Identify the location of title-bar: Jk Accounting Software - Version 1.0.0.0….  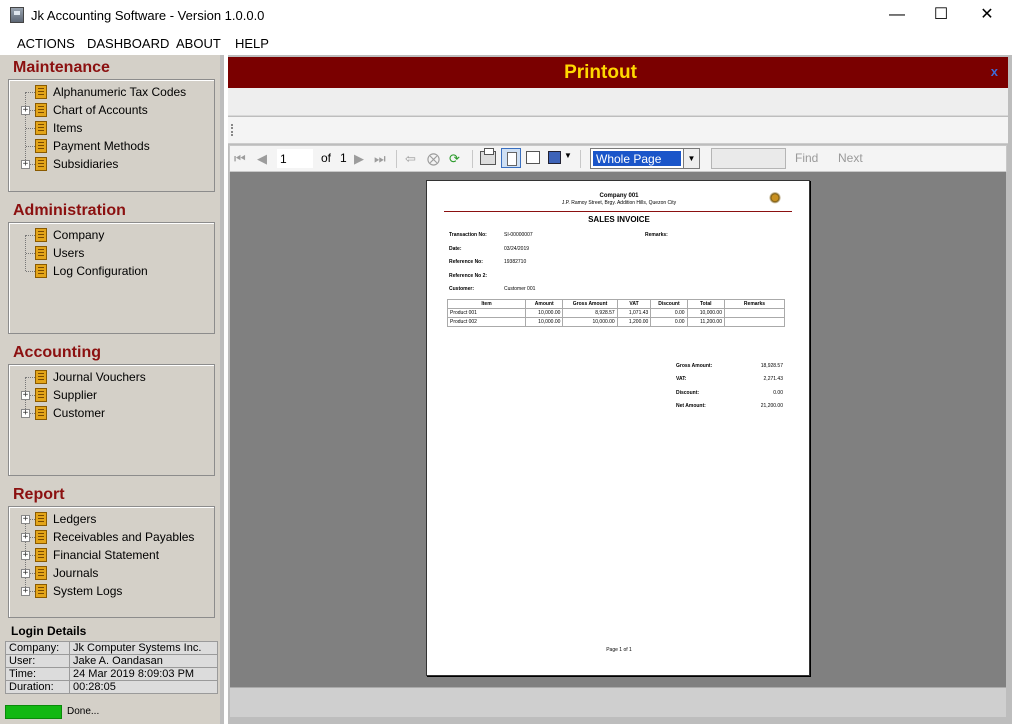
(506, 16).